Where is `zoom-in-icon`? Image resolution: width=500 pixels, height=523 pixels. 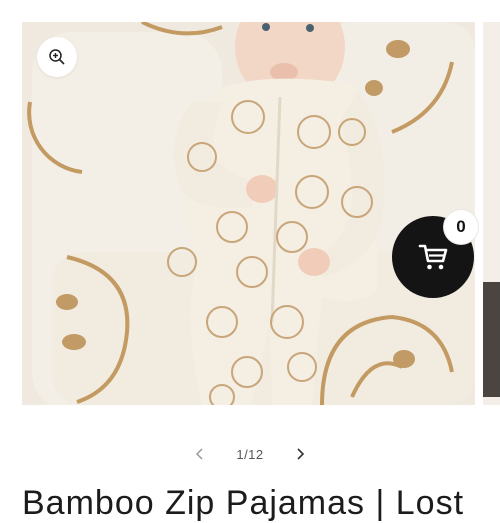 zoom-in-icon is located at coordinates (57, 57).